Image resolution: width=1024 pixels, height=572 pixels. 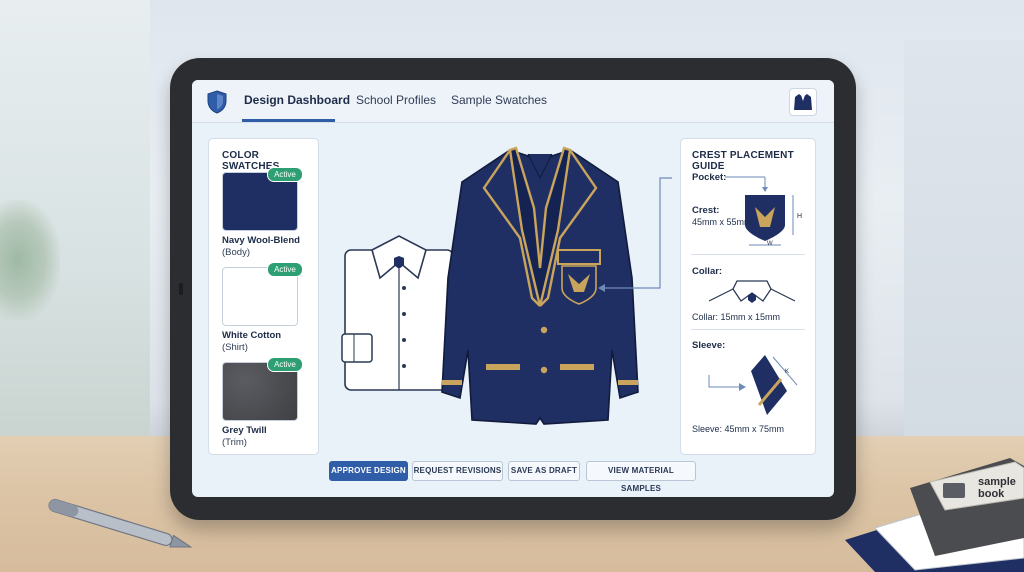 I want to click on request-revisions-button: REQUEST REVISIONS, so click(x=457, y=471).